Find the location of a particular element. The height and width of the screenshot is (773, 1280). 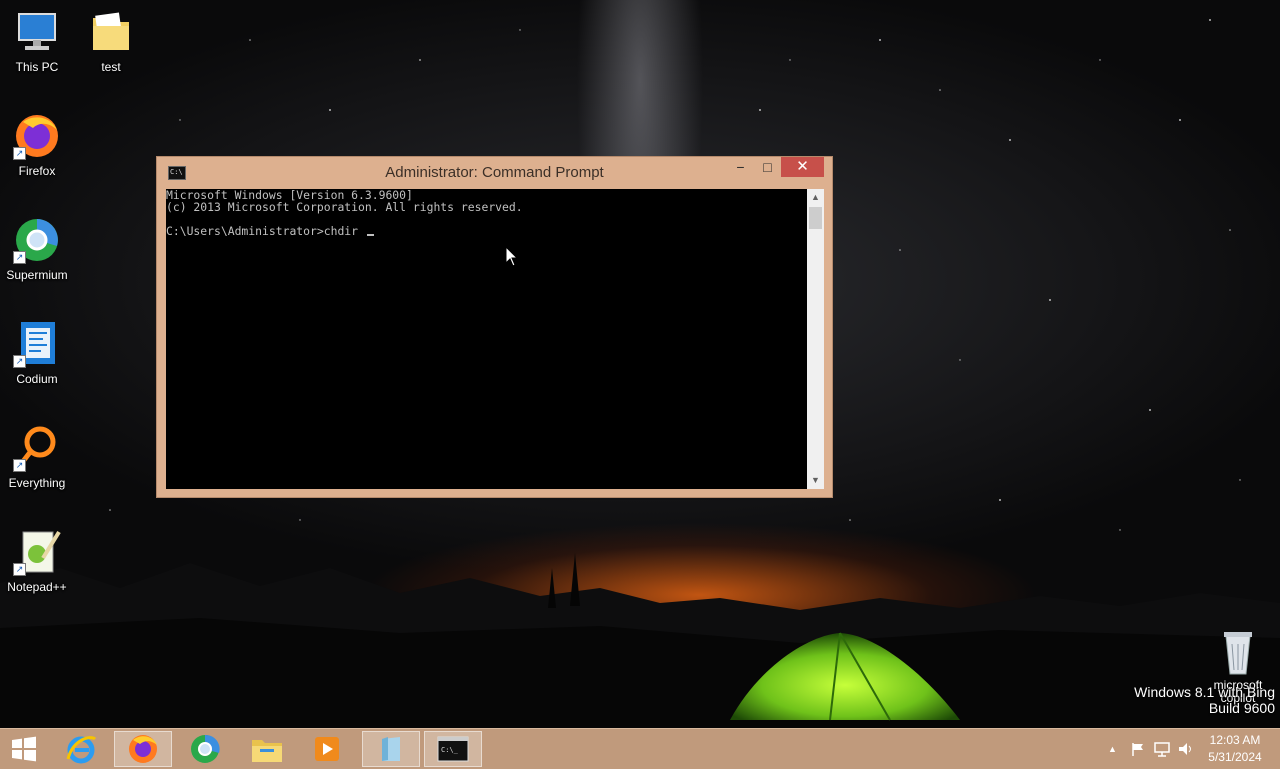

tent-illustration is located at coordinates (845, 676).